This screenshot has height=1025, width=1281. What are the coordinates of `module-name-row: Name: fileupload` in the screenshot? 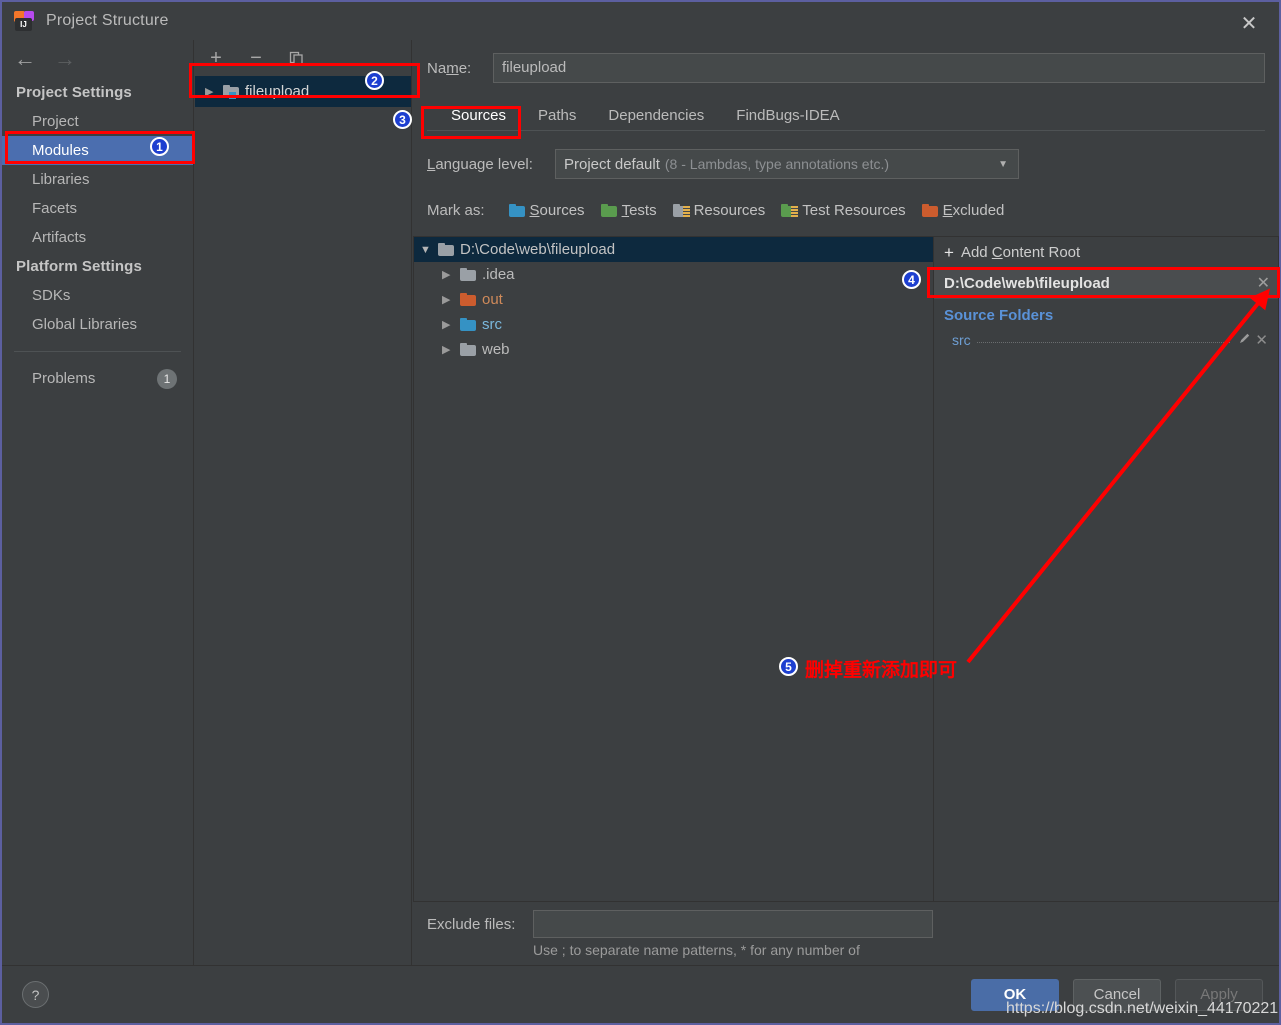 It's located at (846, 68).